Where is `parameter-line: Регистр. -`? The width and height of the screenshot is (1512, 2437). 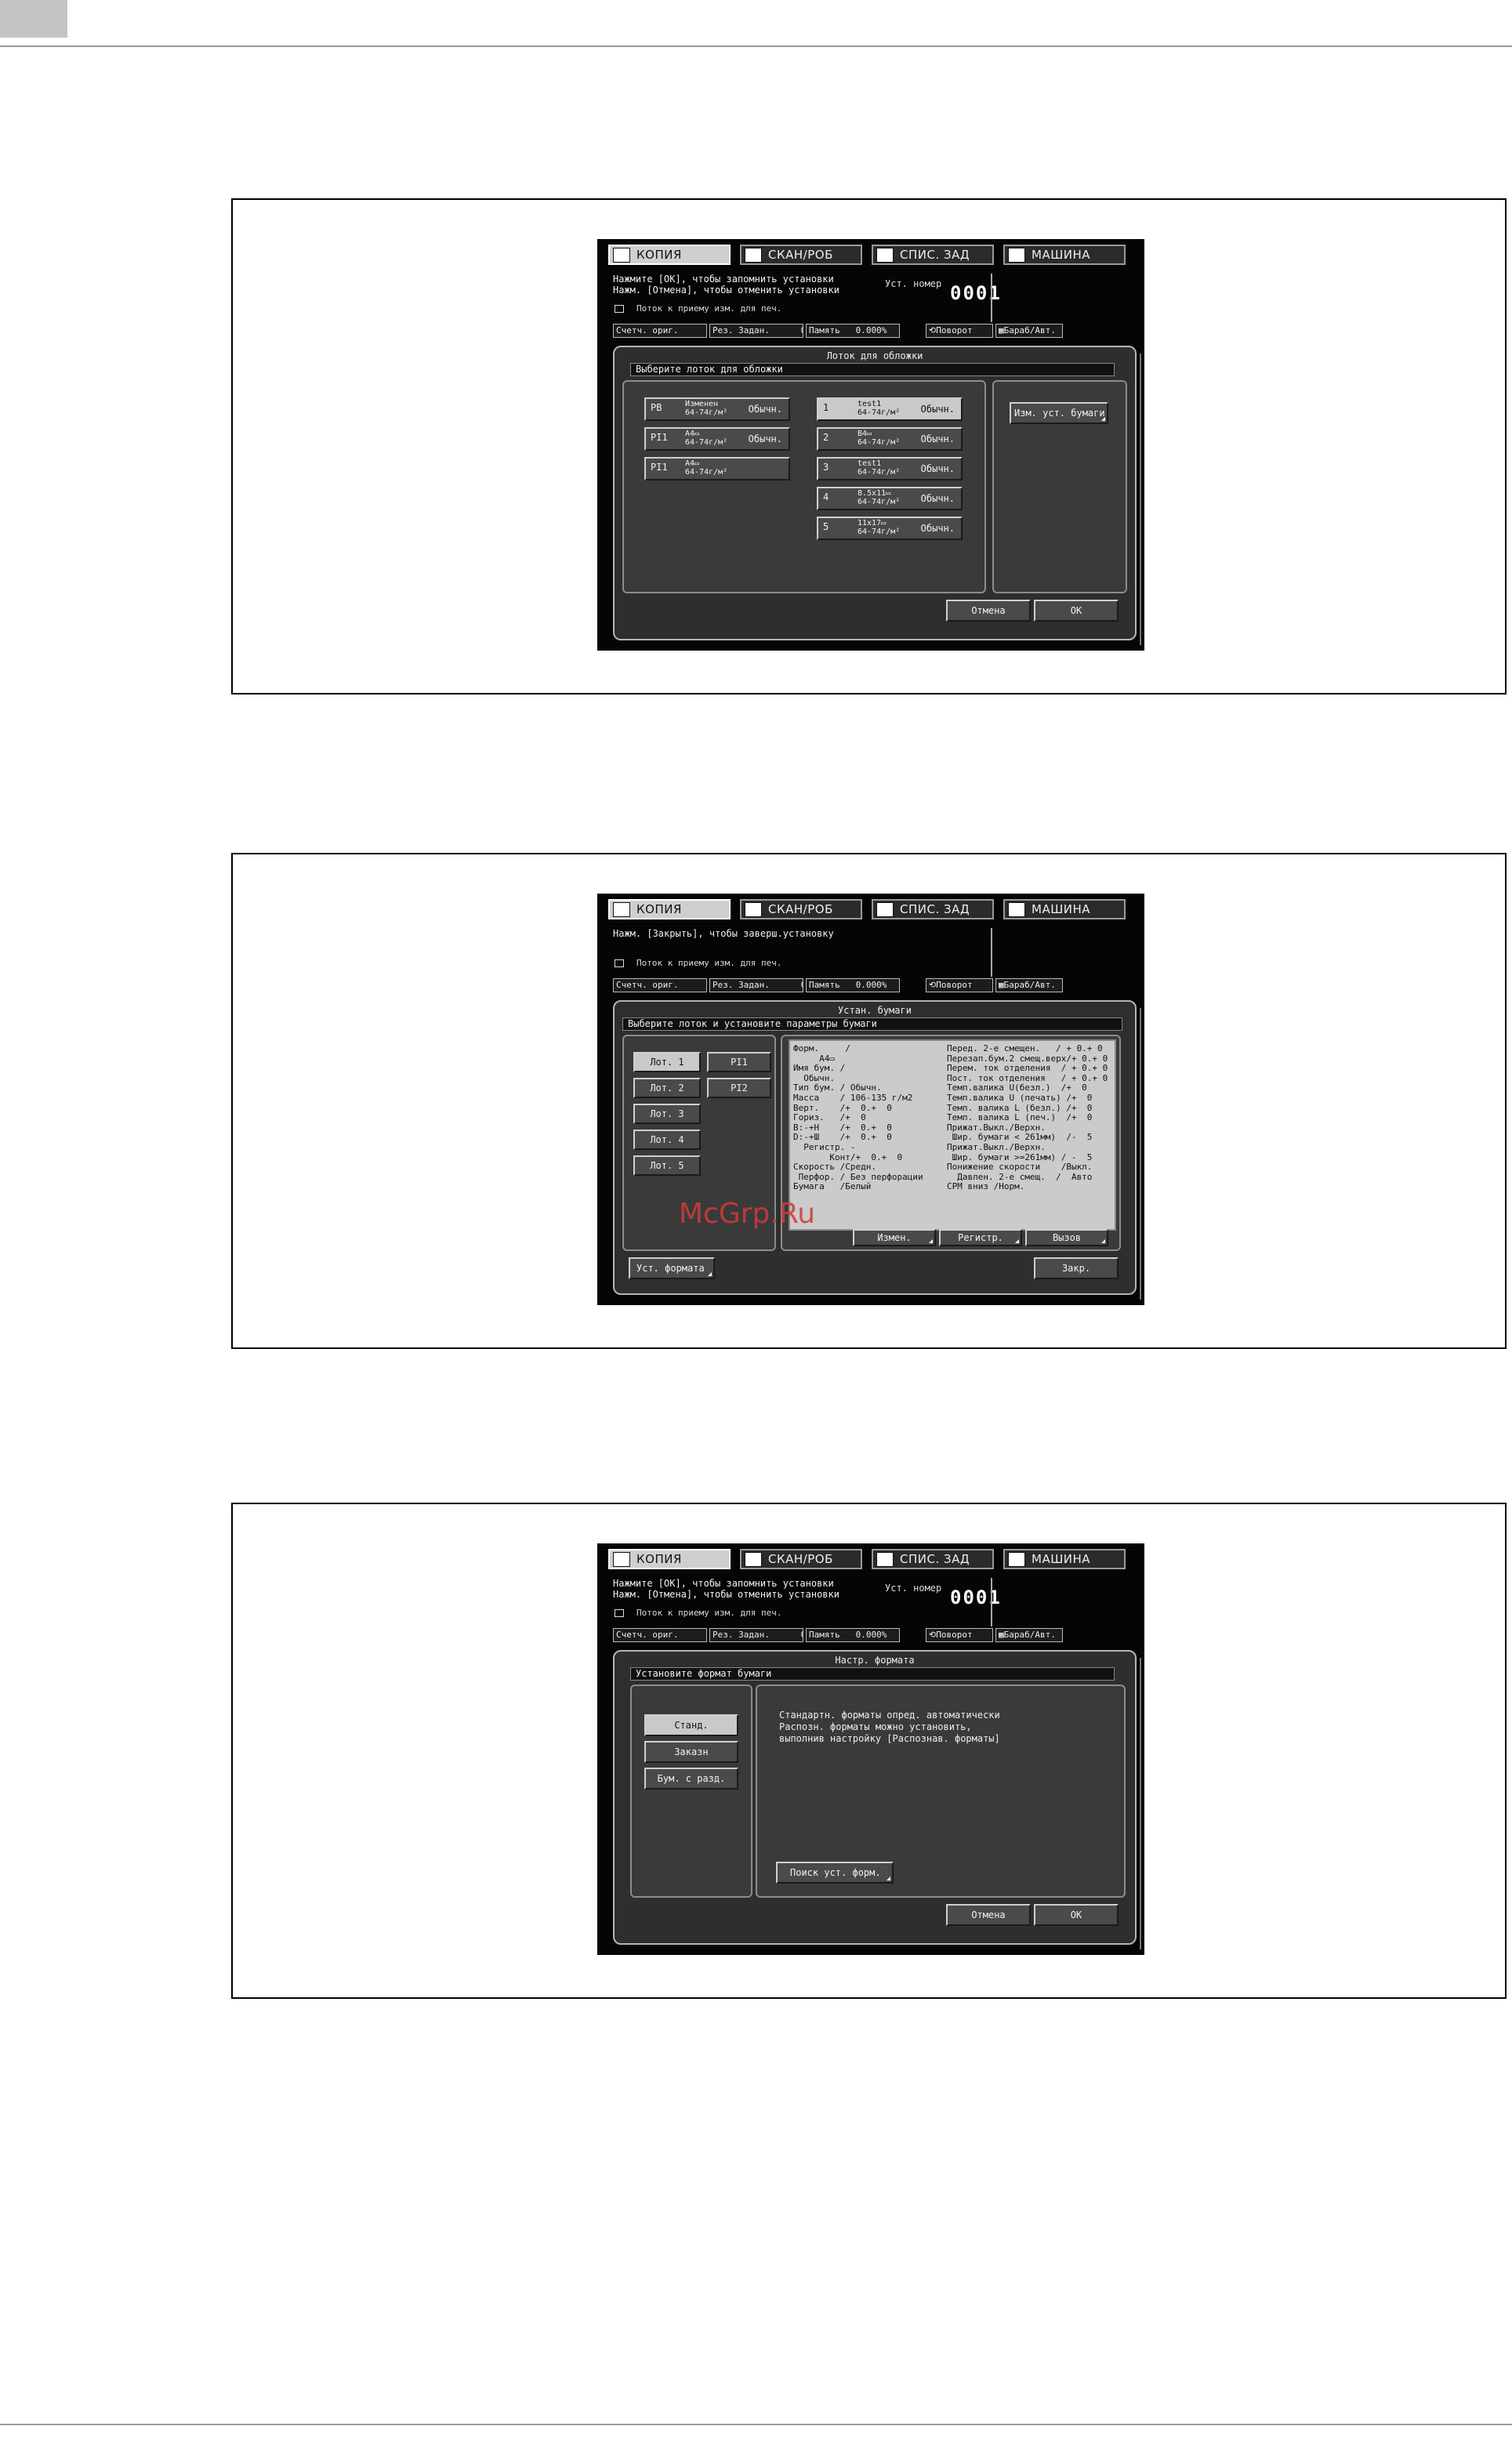 parameter-line: Регистр. - is located at coordinates (824, 1146).